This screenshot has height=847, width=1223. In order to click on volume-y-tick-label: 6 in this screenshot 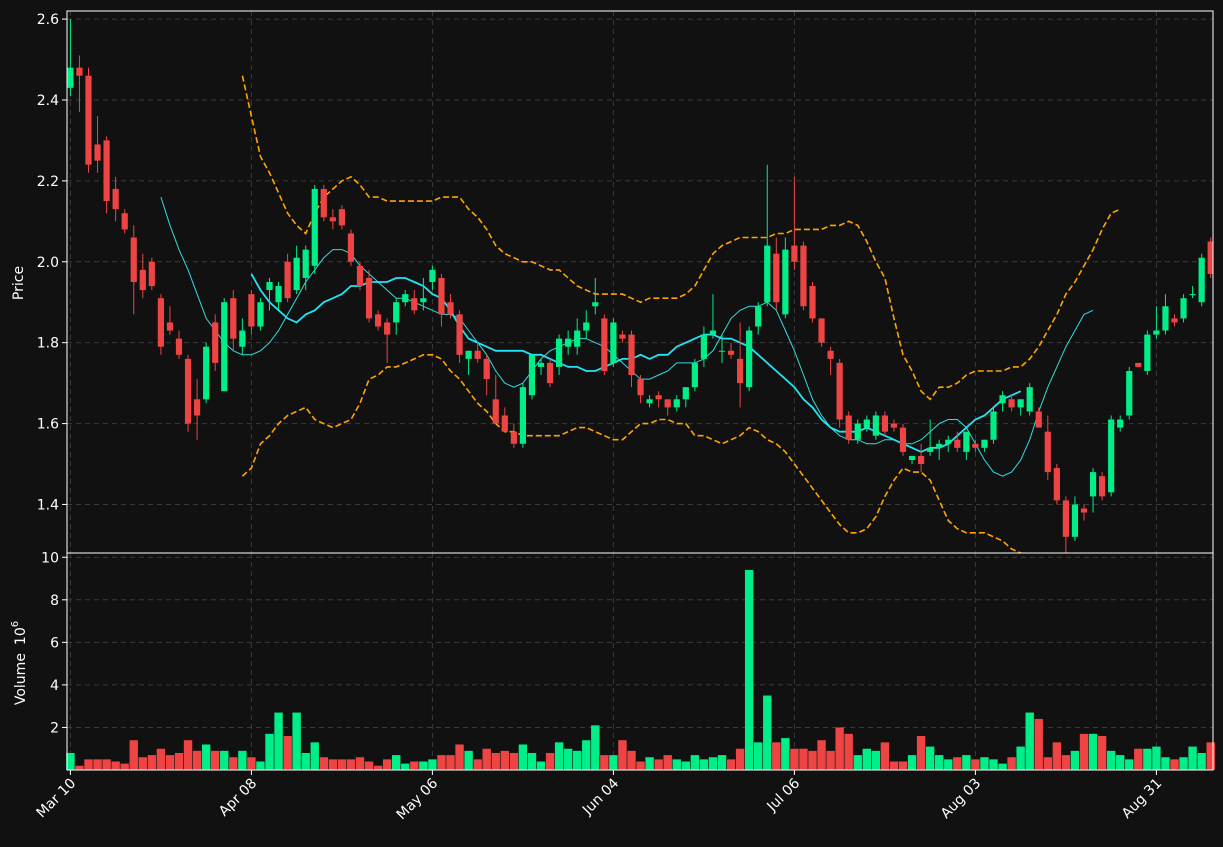, I will do `click(54, 643)`.